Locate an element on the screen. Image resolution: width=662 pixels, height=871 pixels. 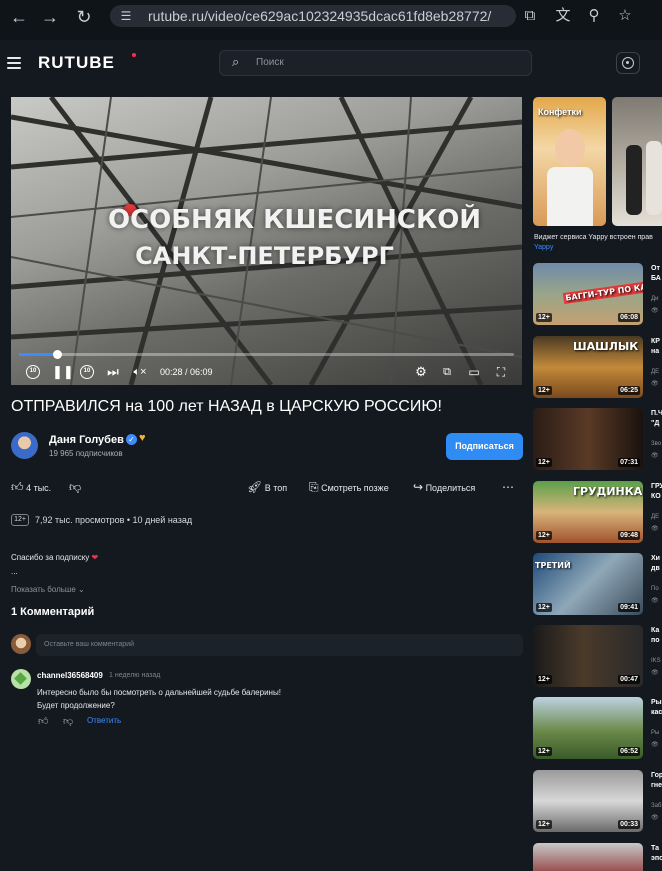
like-button: 👍︎ 4 тыс. is located at coordinates (31, 487).